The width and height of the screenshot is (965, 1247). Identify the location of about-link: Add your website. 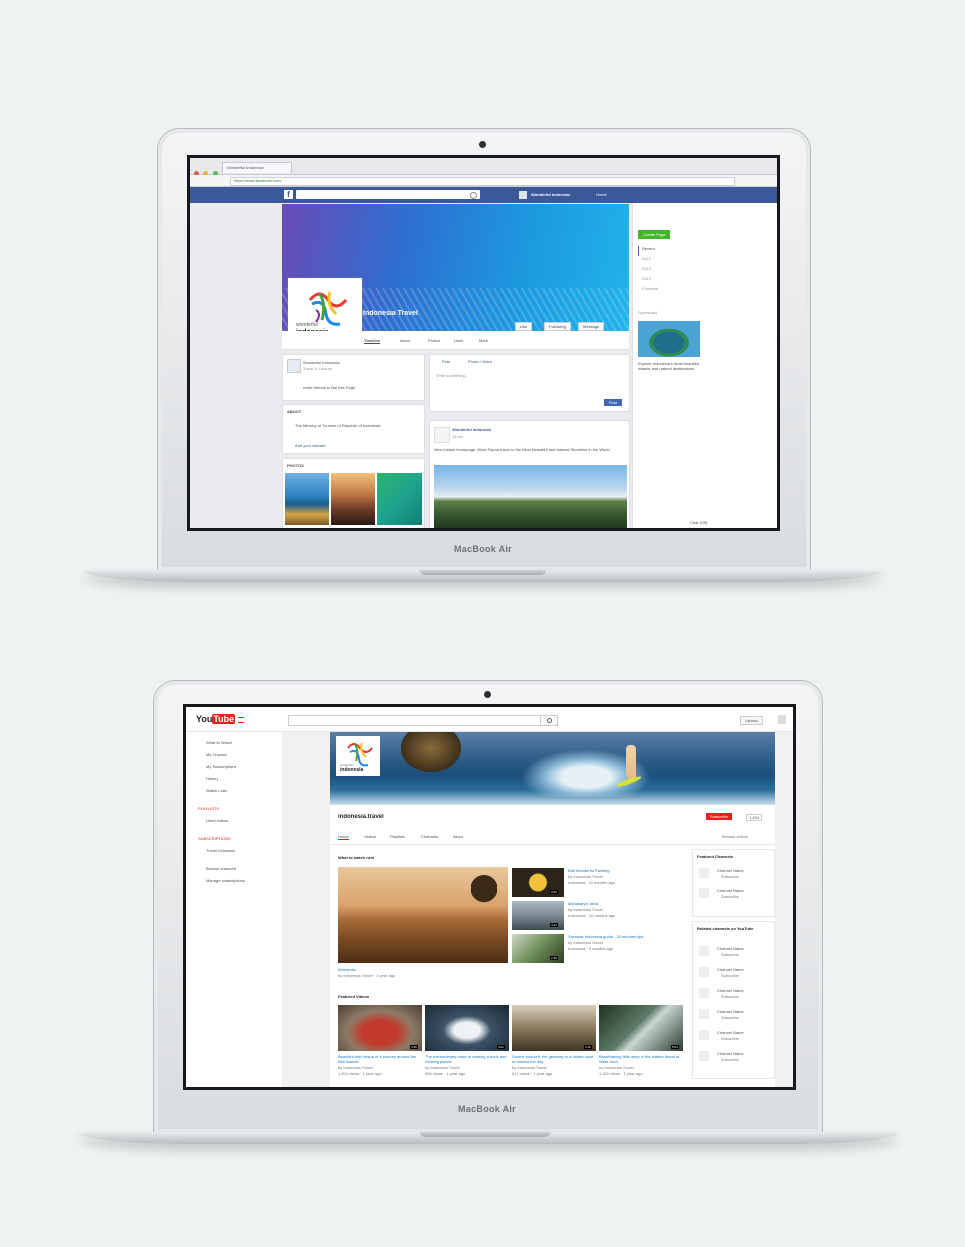
(310, 445).